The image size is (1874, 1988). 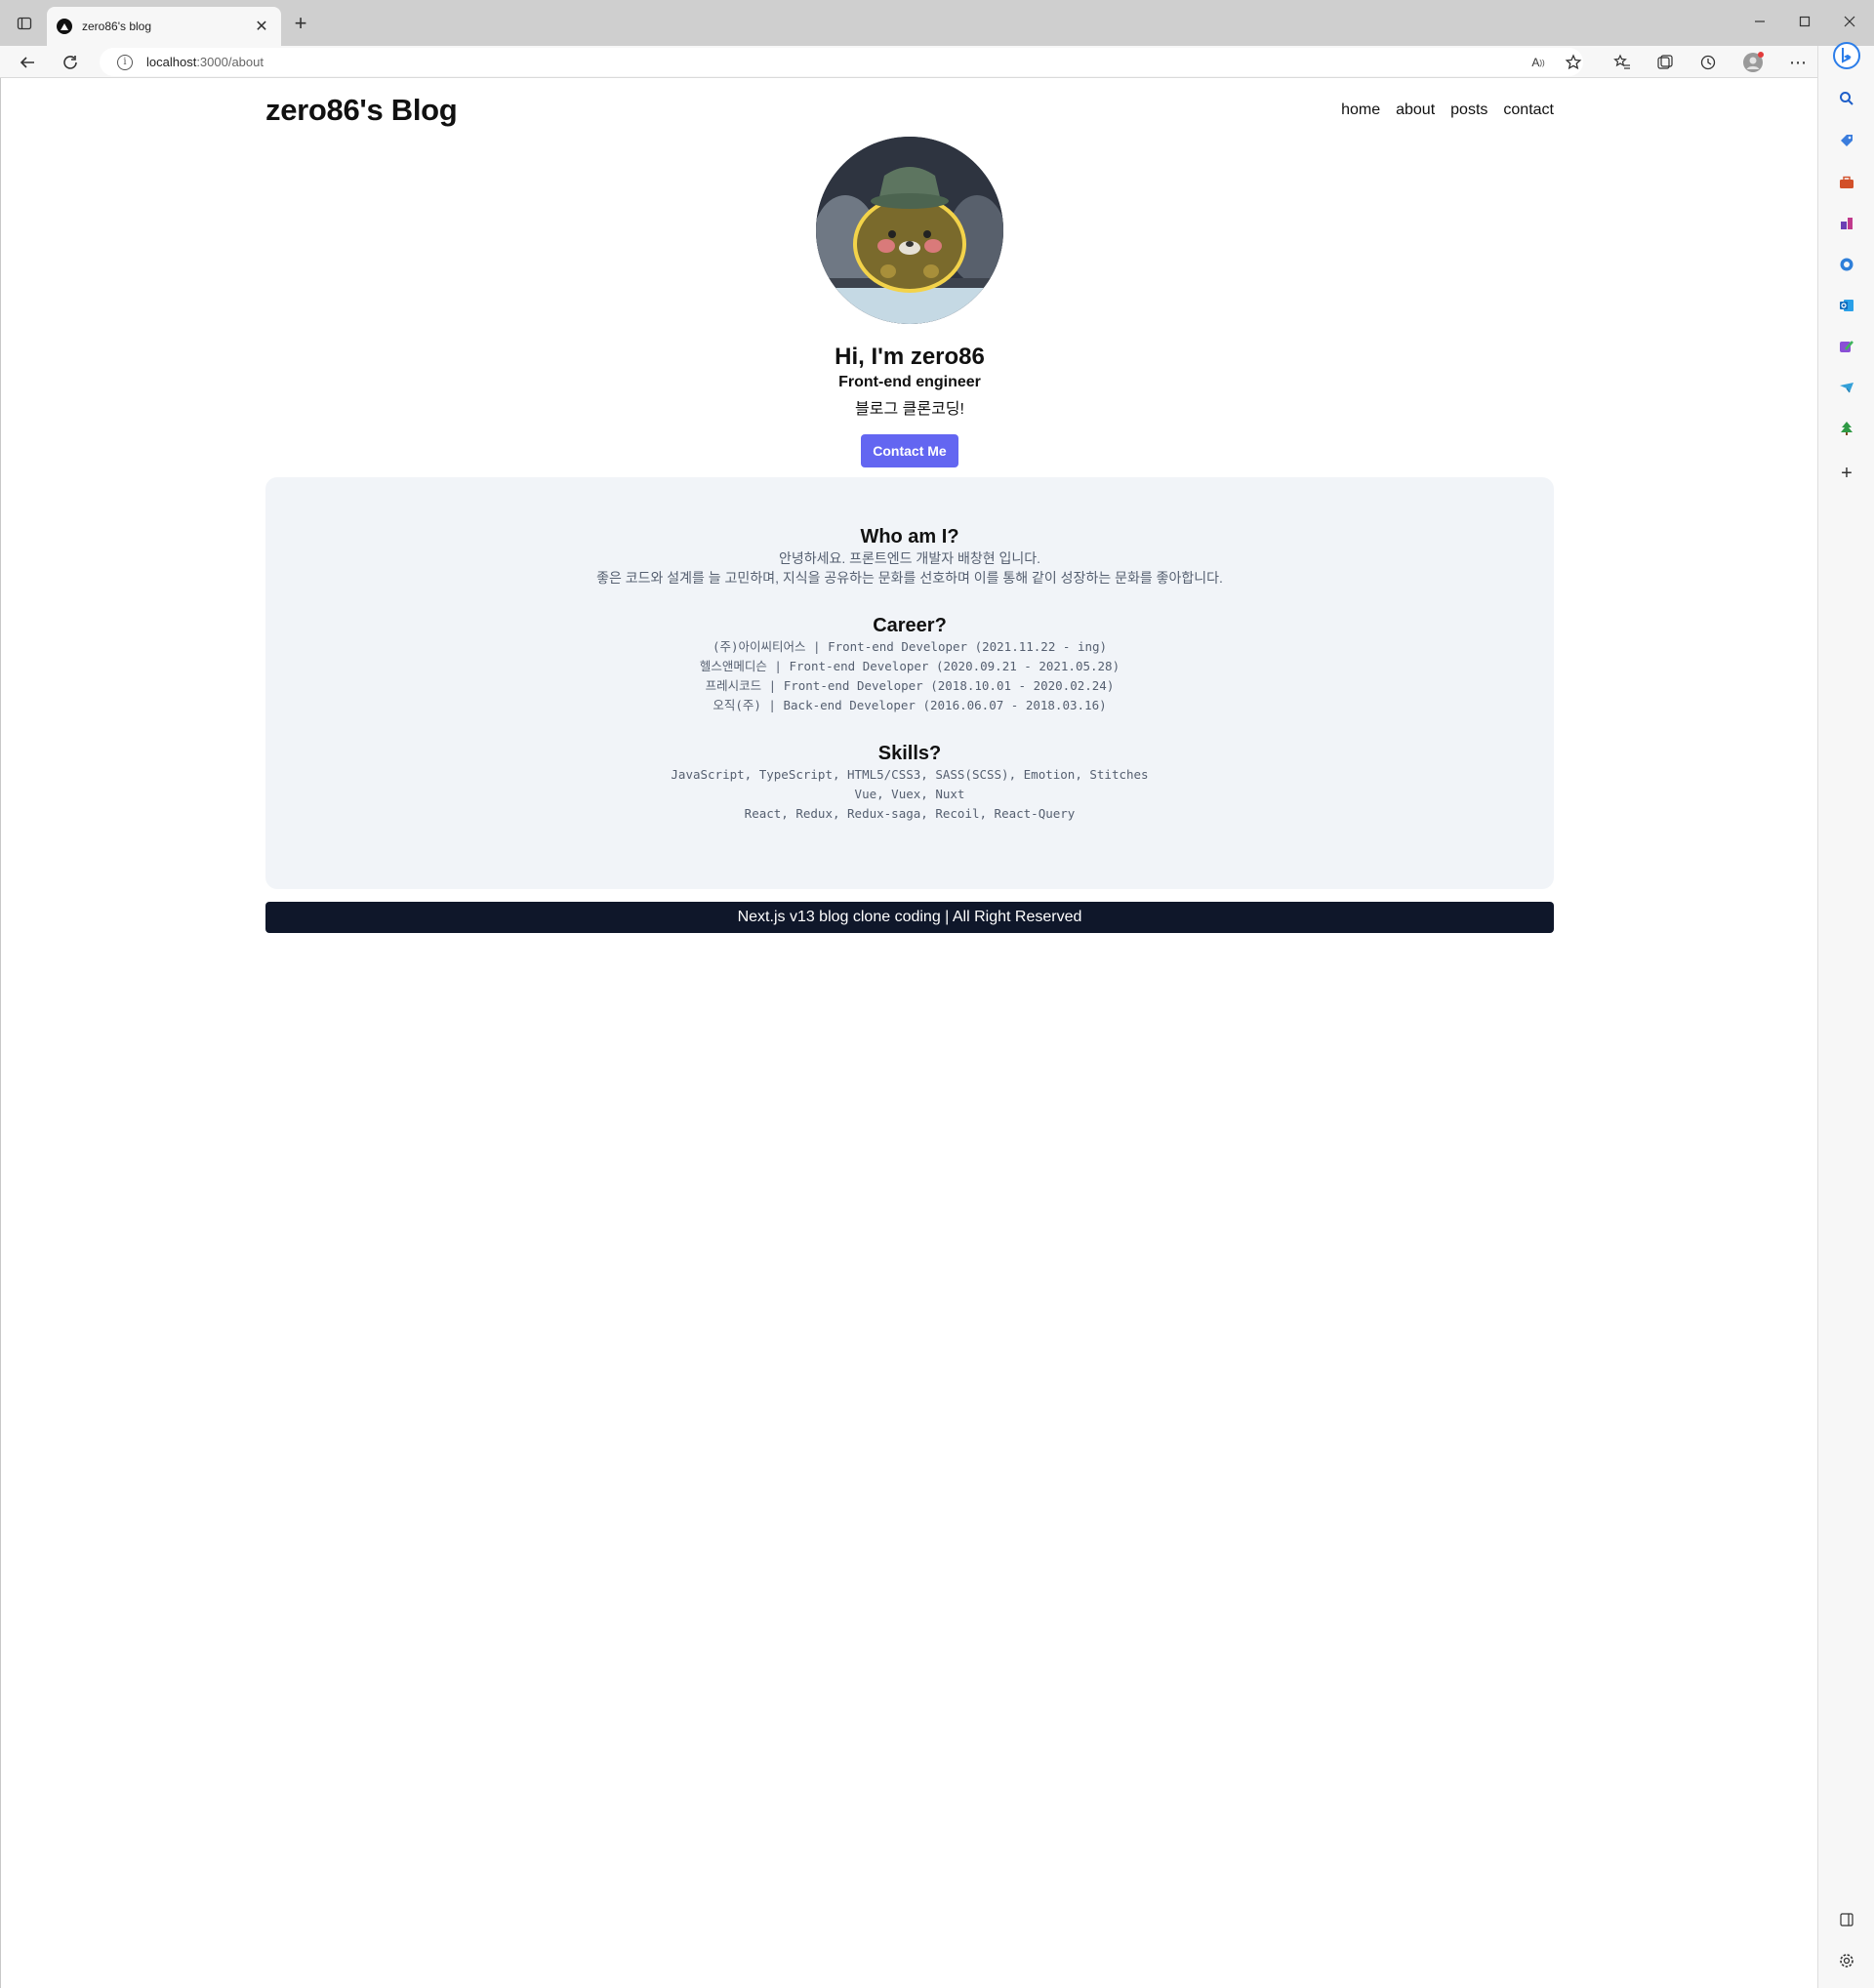 I want to click on profile-avatar, so click(x=909, y=230).